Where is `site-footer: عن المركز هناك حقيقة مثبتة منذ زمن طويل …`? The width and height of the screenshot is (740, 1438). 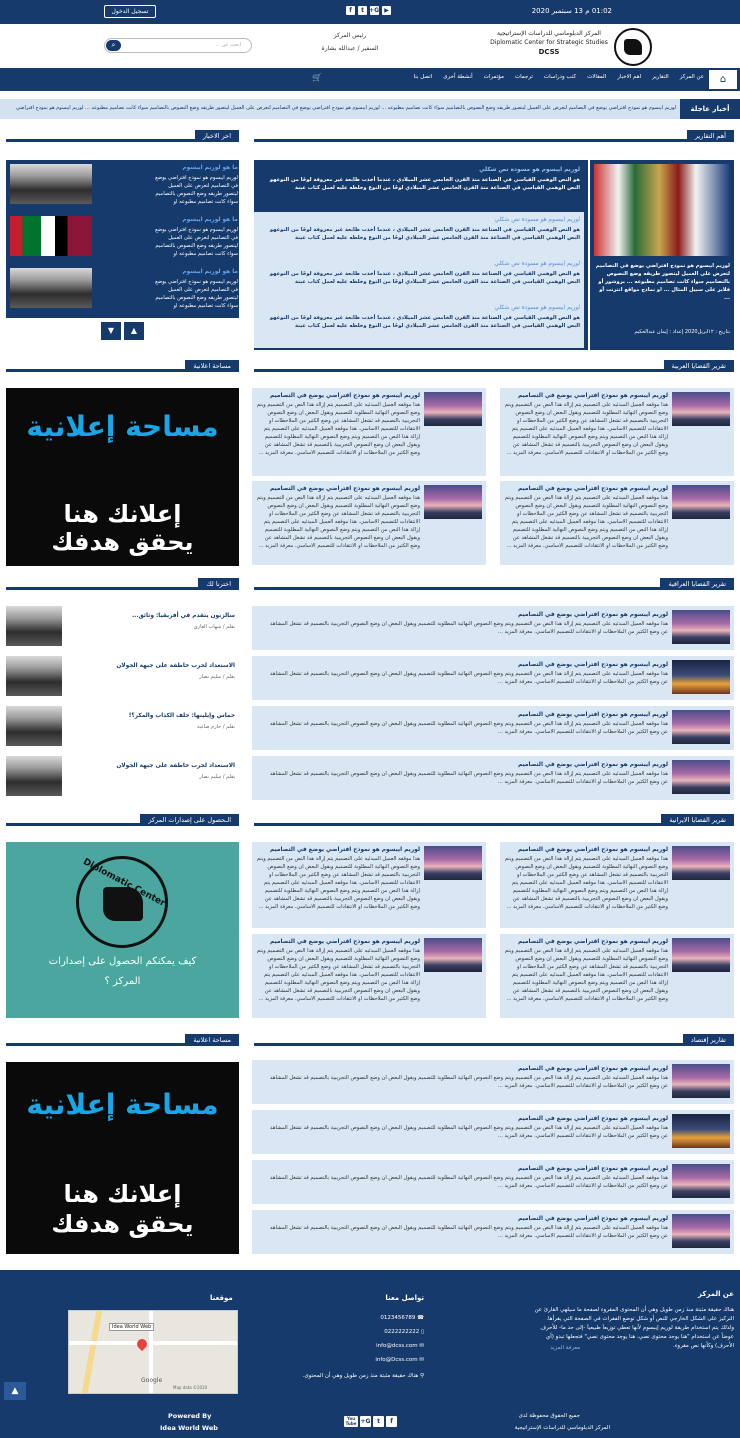 site-footer: عن المركز هناك حقيقة مثبتة منذ زمن طويل … is located at coordinates (370, 1354).